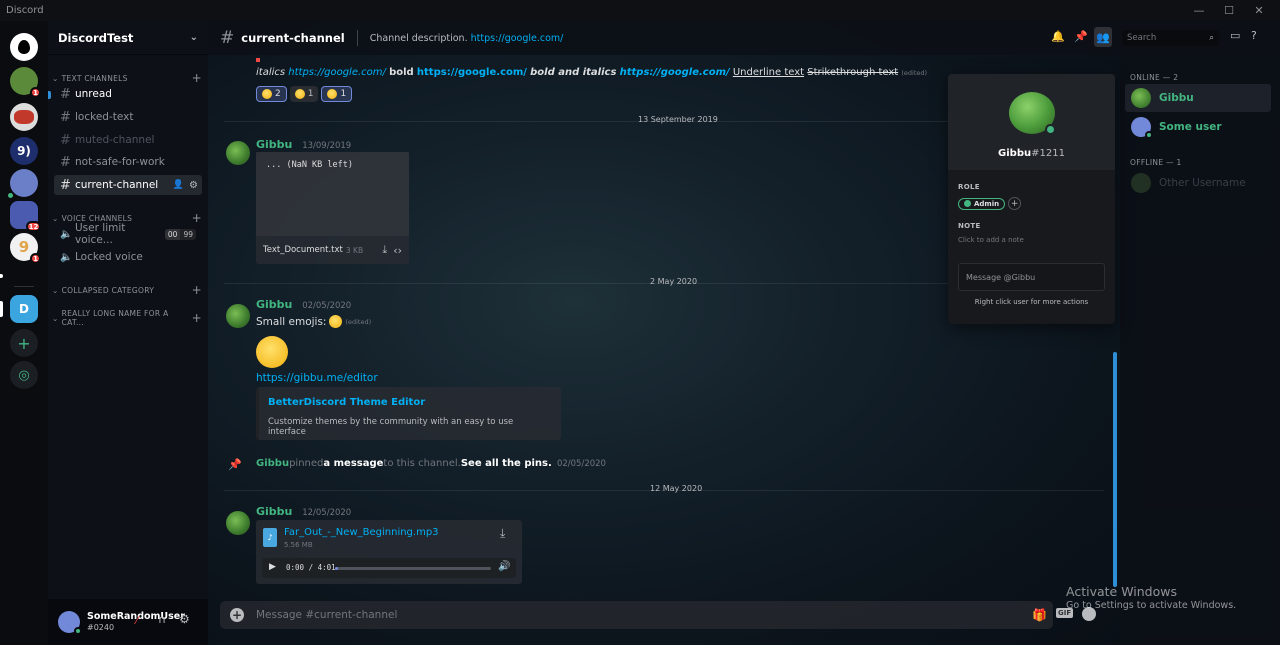 The width and height of the screenshot is (1280, 645). What do you see at coordinates (982, 203) in the screenshot?
I see `role-pill: Admin` at bounding box center [982, 203].